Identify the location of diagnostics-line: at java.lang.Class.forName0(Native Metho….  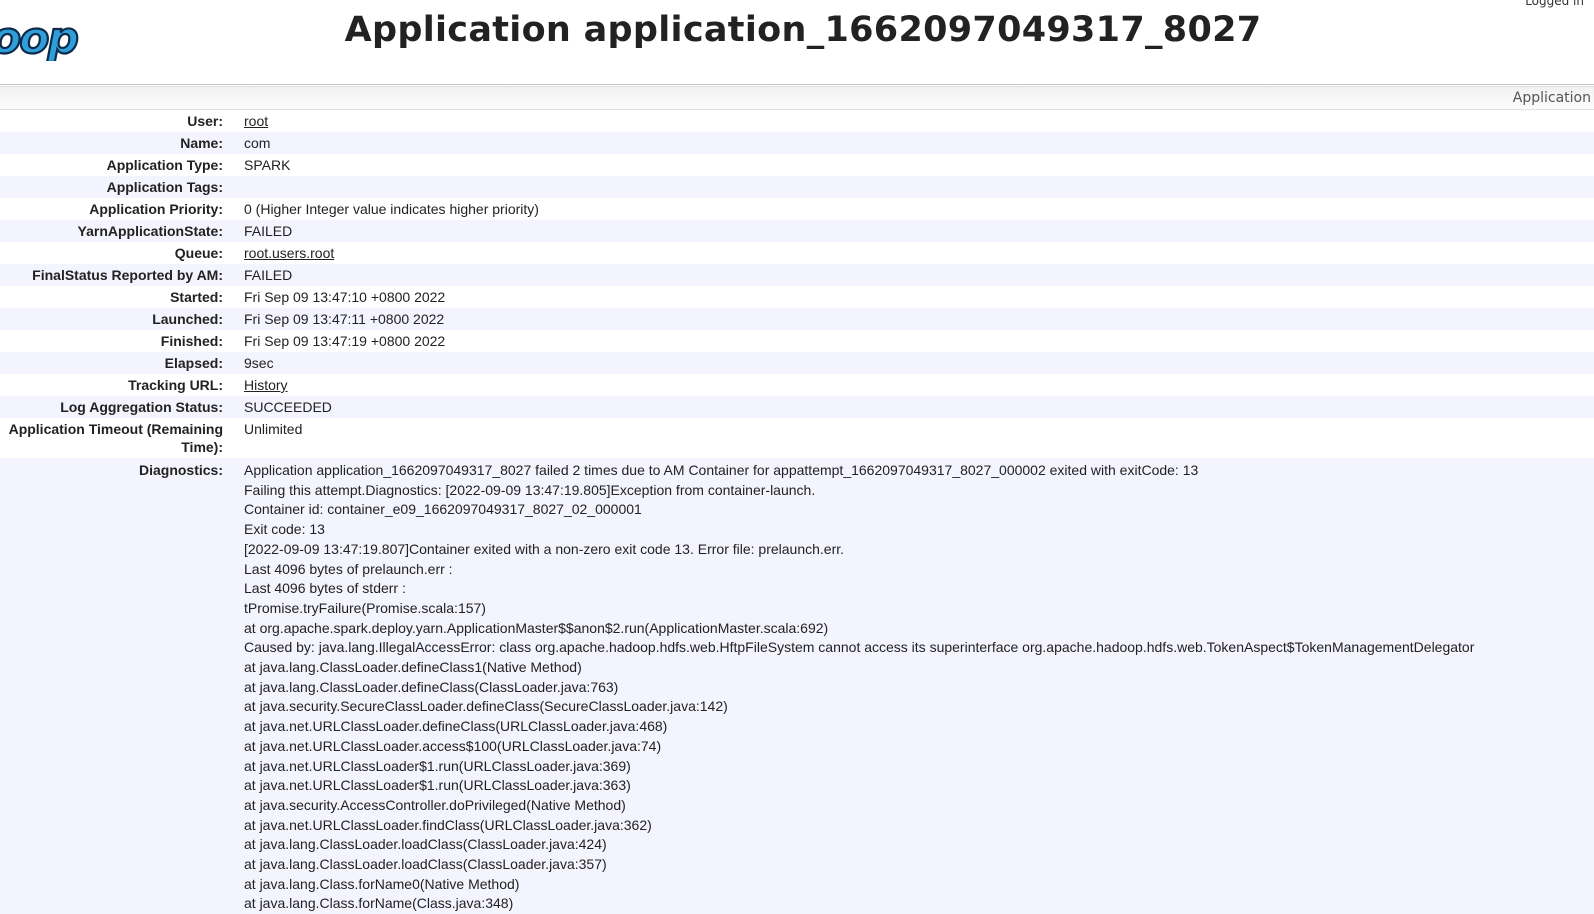
(382, 883).